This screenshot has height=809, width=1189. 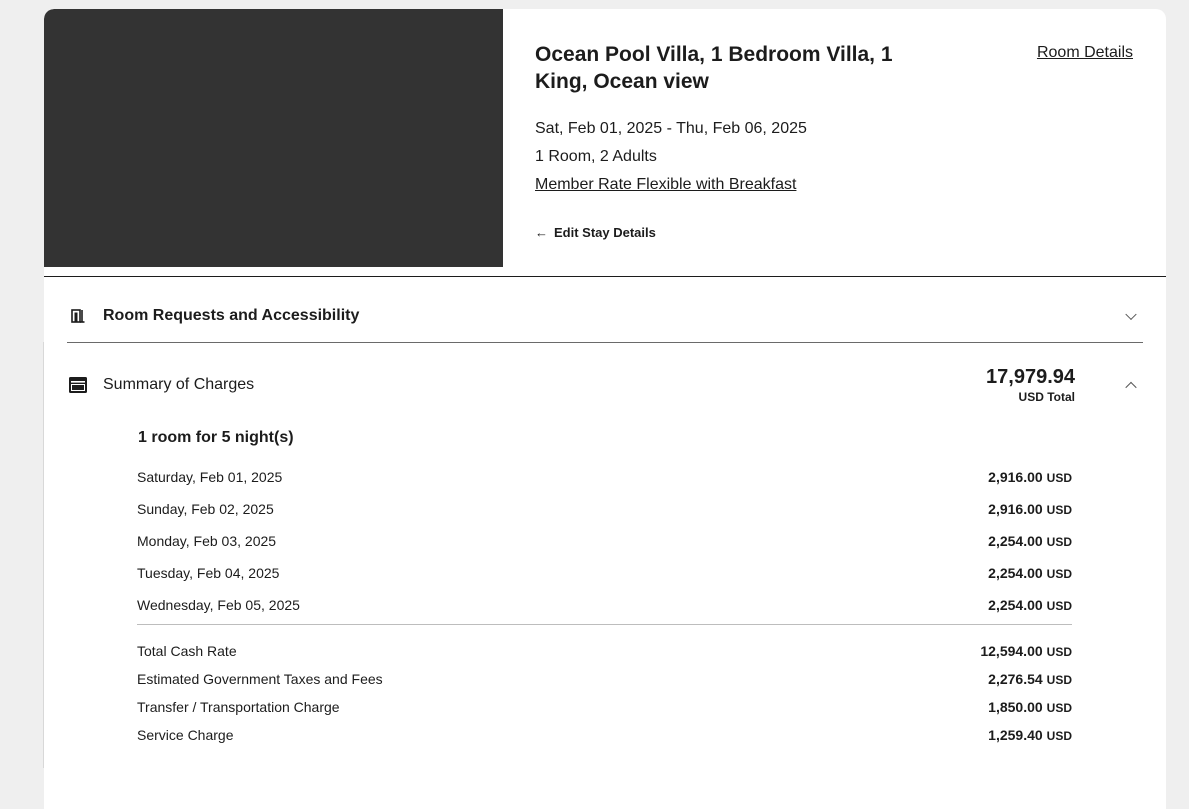 I want to click on night-date: Wednesday, Feb 05, 2025, so click(x=218, y=605).